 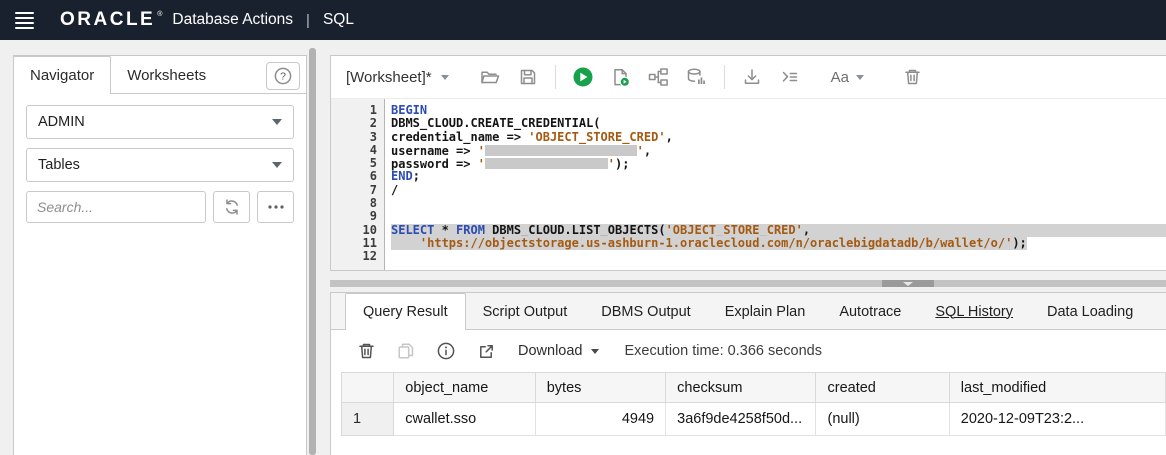 I want to click on search-row, so click(x=160, y=207).